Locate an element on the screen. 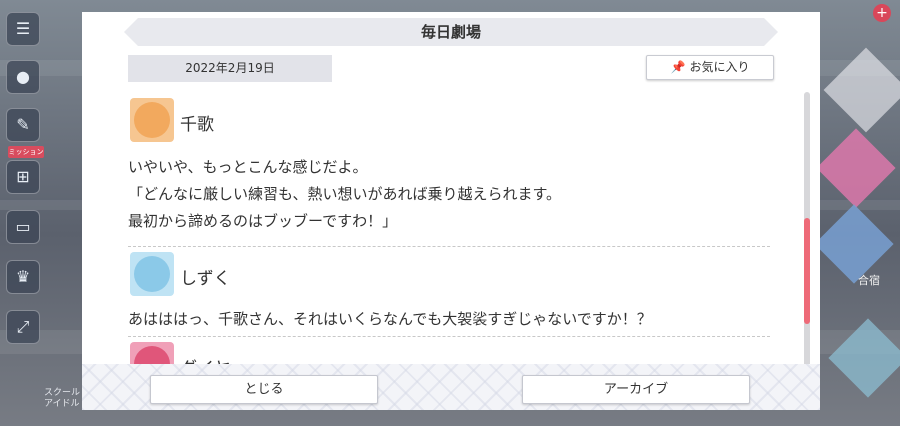  favorite-button: 📌 お気に入り is located at coordinates (710, 67).